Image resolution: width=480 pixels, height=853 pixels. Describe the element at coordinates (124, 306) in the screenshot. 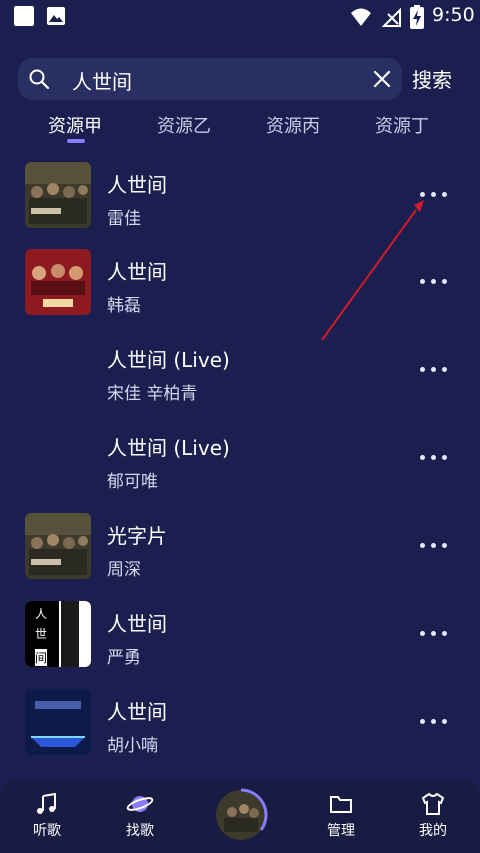

I see `song-artist: 韩磊` at that location.